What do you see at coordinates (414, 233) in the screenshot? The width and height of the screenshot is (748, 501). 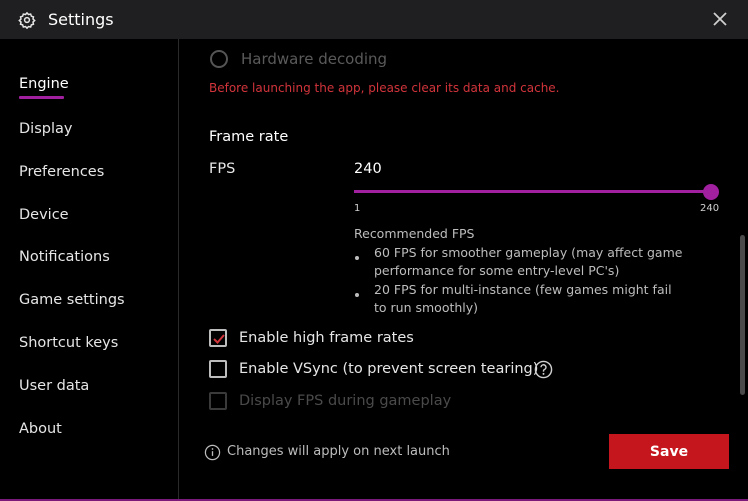 I see `recommended-fps-title: Recommended FPS` at bounding box center [414, 233].